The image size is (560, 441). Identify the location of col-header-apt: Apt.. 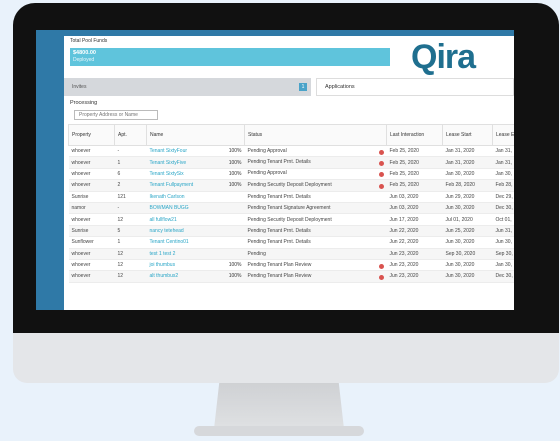
(130, 135).